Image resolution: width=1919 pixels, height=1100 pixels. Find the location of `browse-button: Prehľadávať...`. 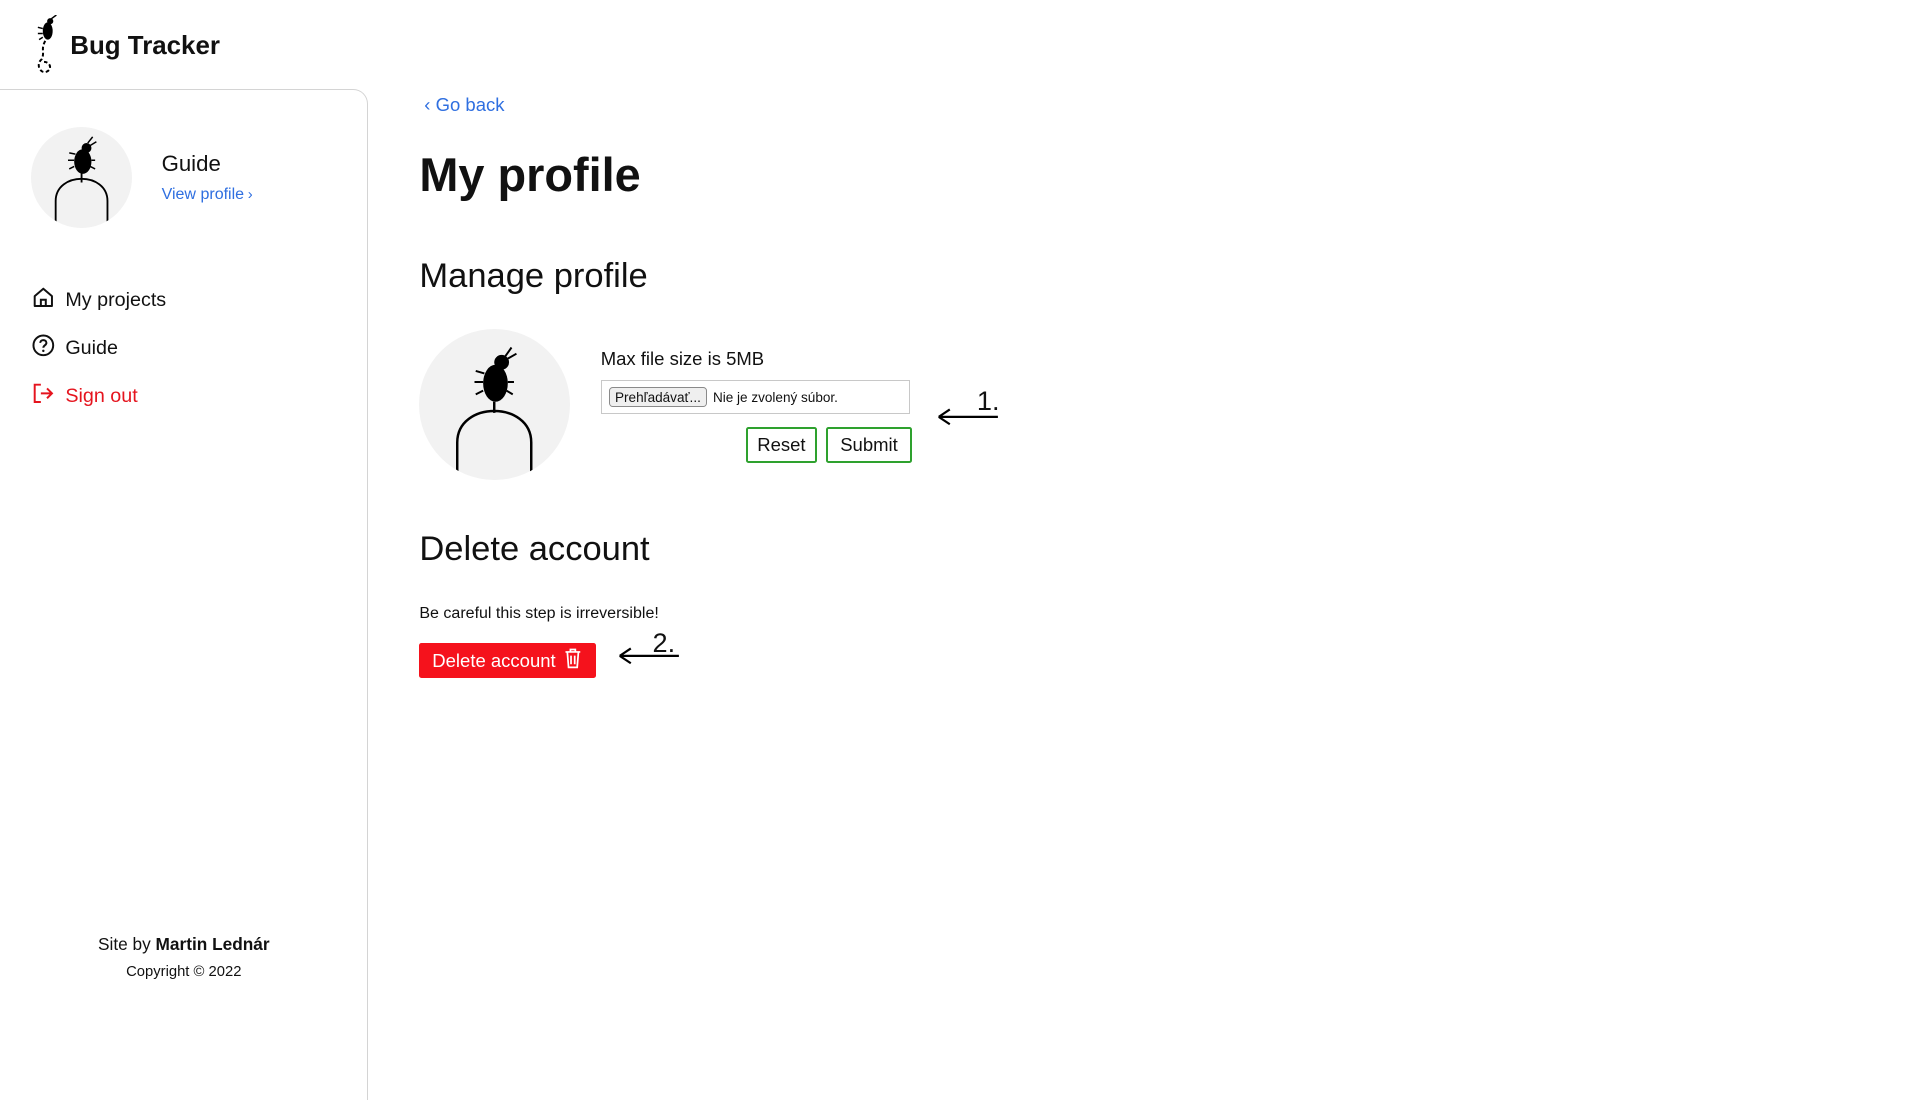

browse-button: Prehľadávať... is located at coordinates (658, 397).